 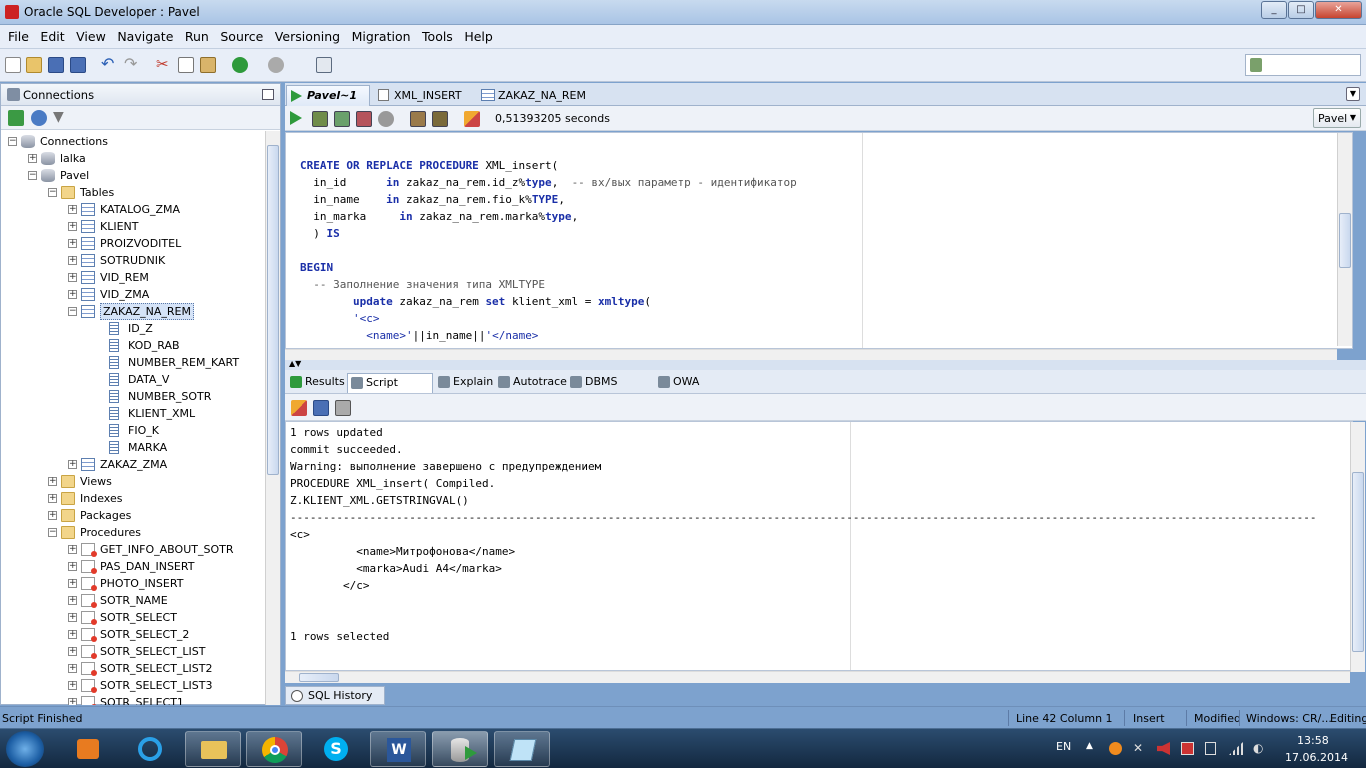 I want to click on notepad-icon, so click(x=522, y=749).